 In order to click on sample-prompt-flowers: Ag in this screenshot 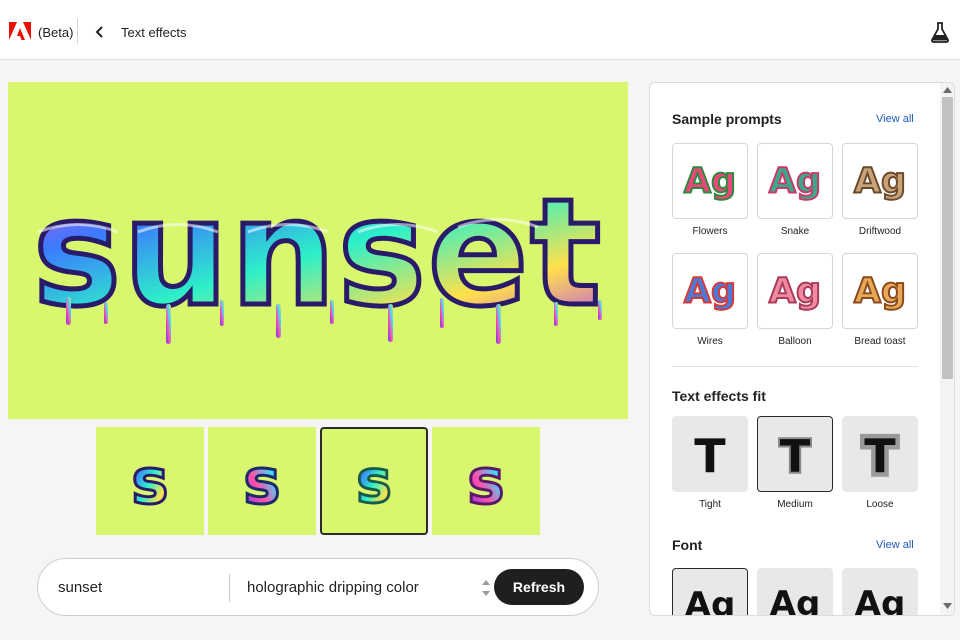, I will do `click(710, 181)`.